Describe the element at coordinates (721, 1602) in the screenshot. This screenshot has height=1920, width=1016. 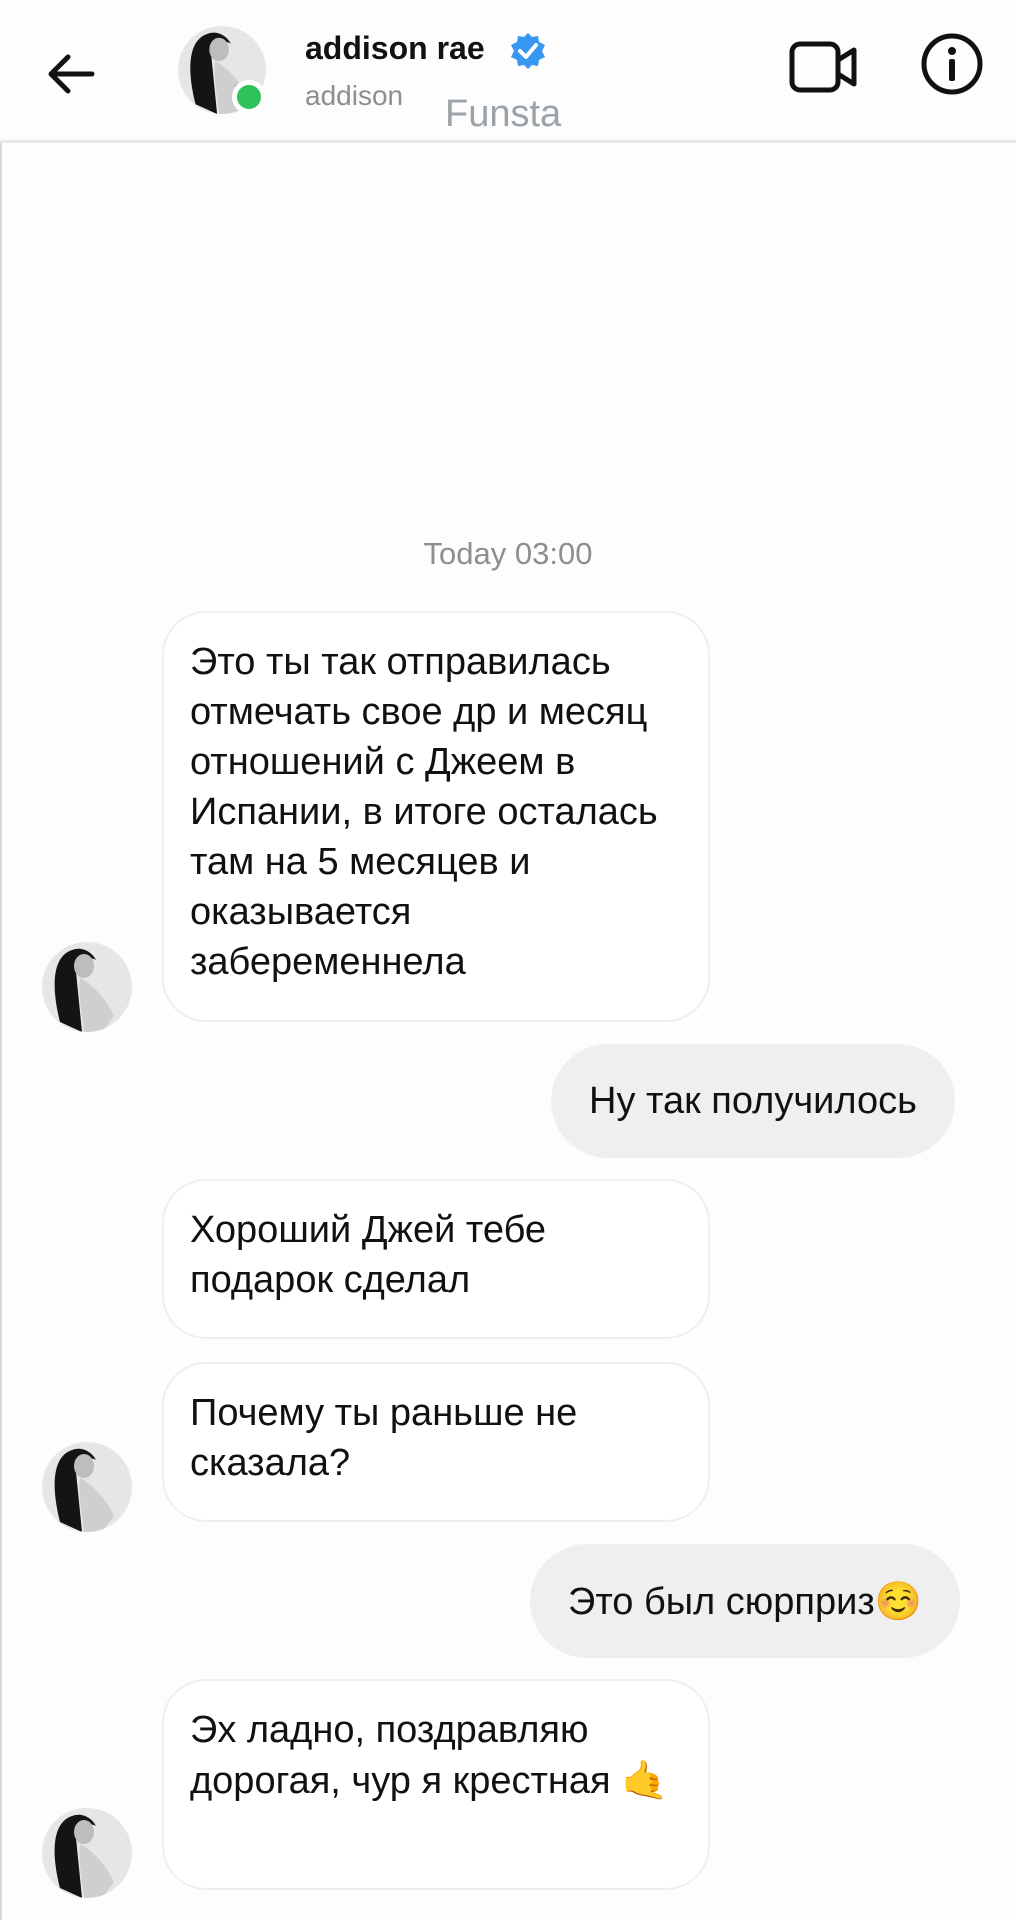
I see `message-text: Это был сюрприз` at that location.